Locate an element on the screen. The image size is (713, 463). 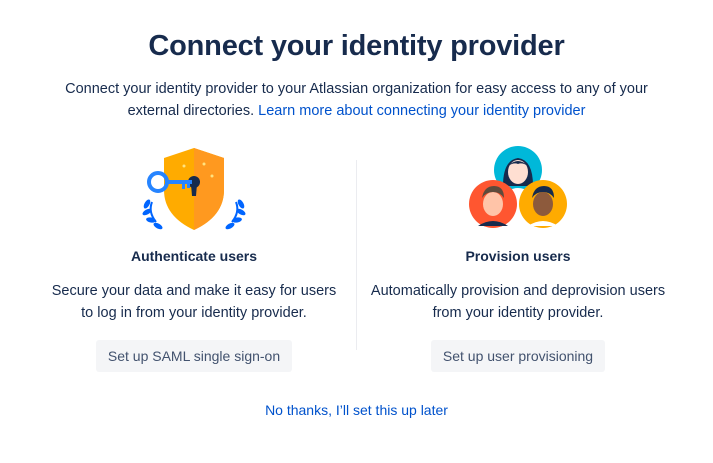
setup-saml-button: Set up SAML single sign-on is located at coordinates (194, 356).